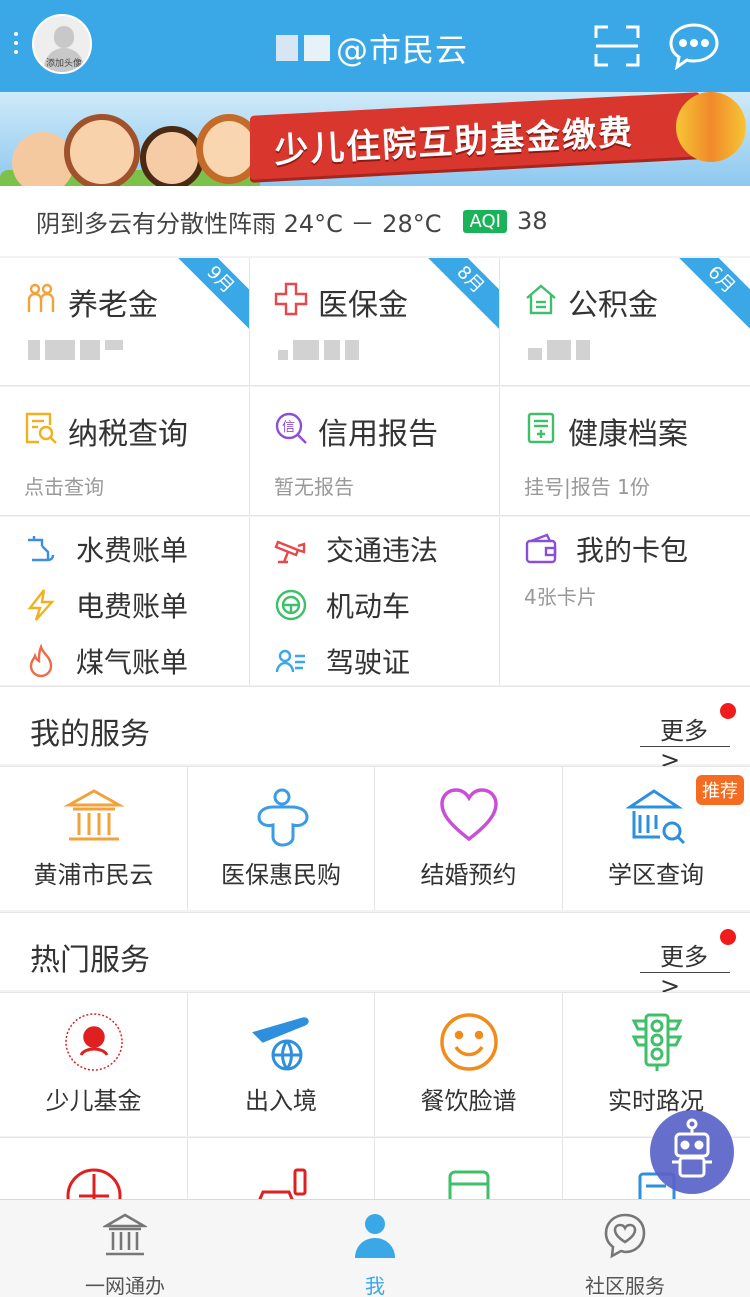  What do you see at coordinates (93, 1101) in the screenshot?
I see `service-label: 少儿基金` at bounding box center [93, 1101].